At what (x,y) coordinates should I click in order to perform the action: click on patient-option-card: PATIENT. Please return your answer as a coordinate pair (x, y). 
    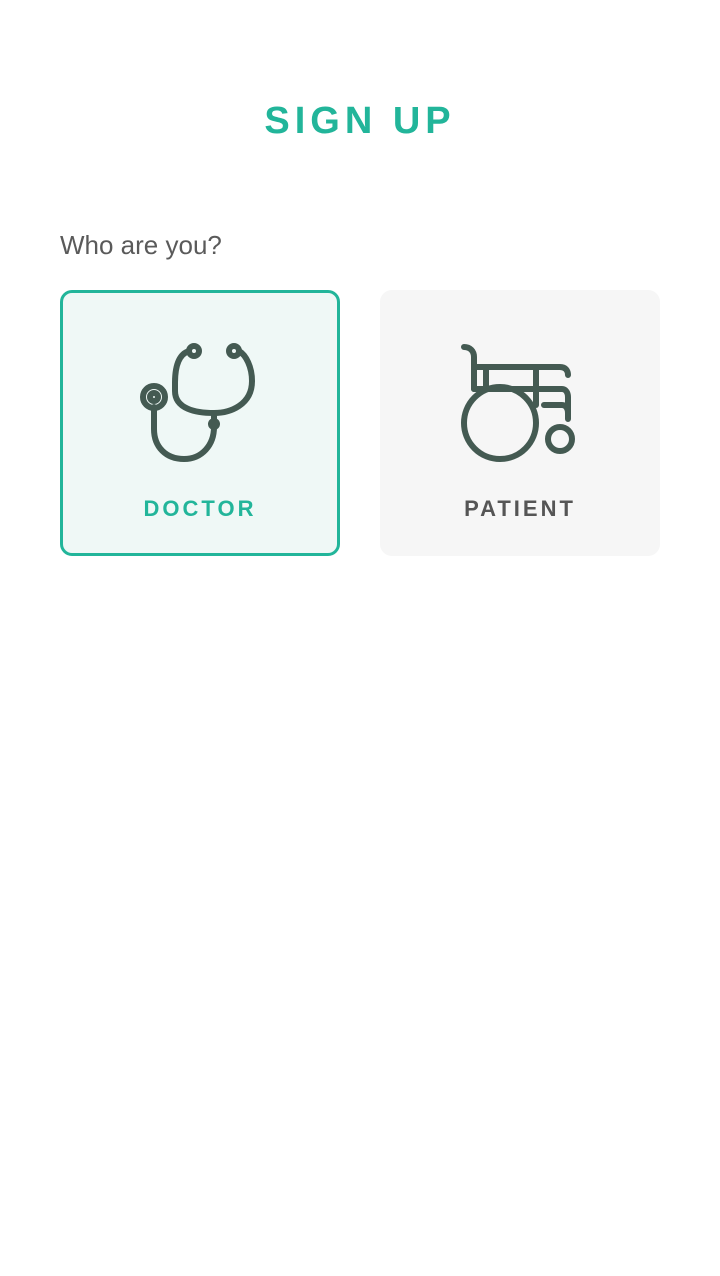
    Looking at the image, I should click on (520, 423).